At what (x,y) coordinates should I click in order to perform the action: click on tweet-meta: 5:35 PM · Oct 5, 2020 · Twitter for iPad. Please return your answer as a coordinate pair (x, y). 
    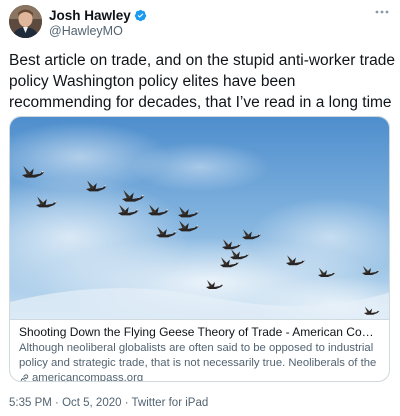
    Looking at the image, I should click on (108, 403).